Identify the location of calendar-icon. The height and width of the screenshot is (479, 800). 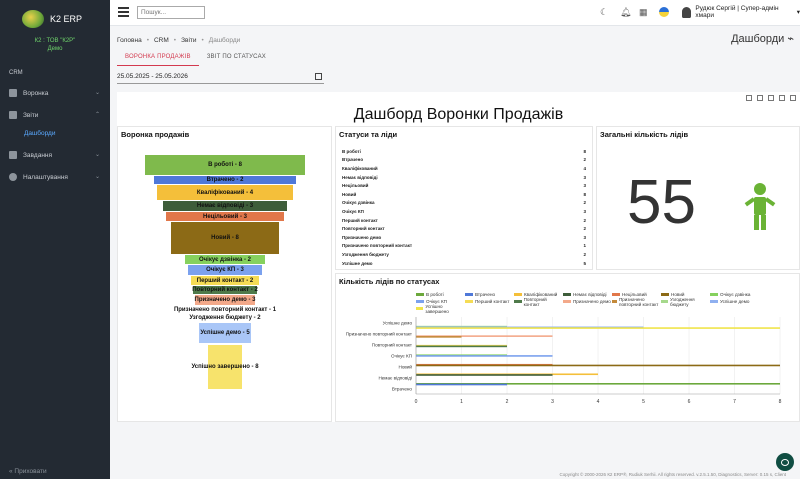
(318, 76).